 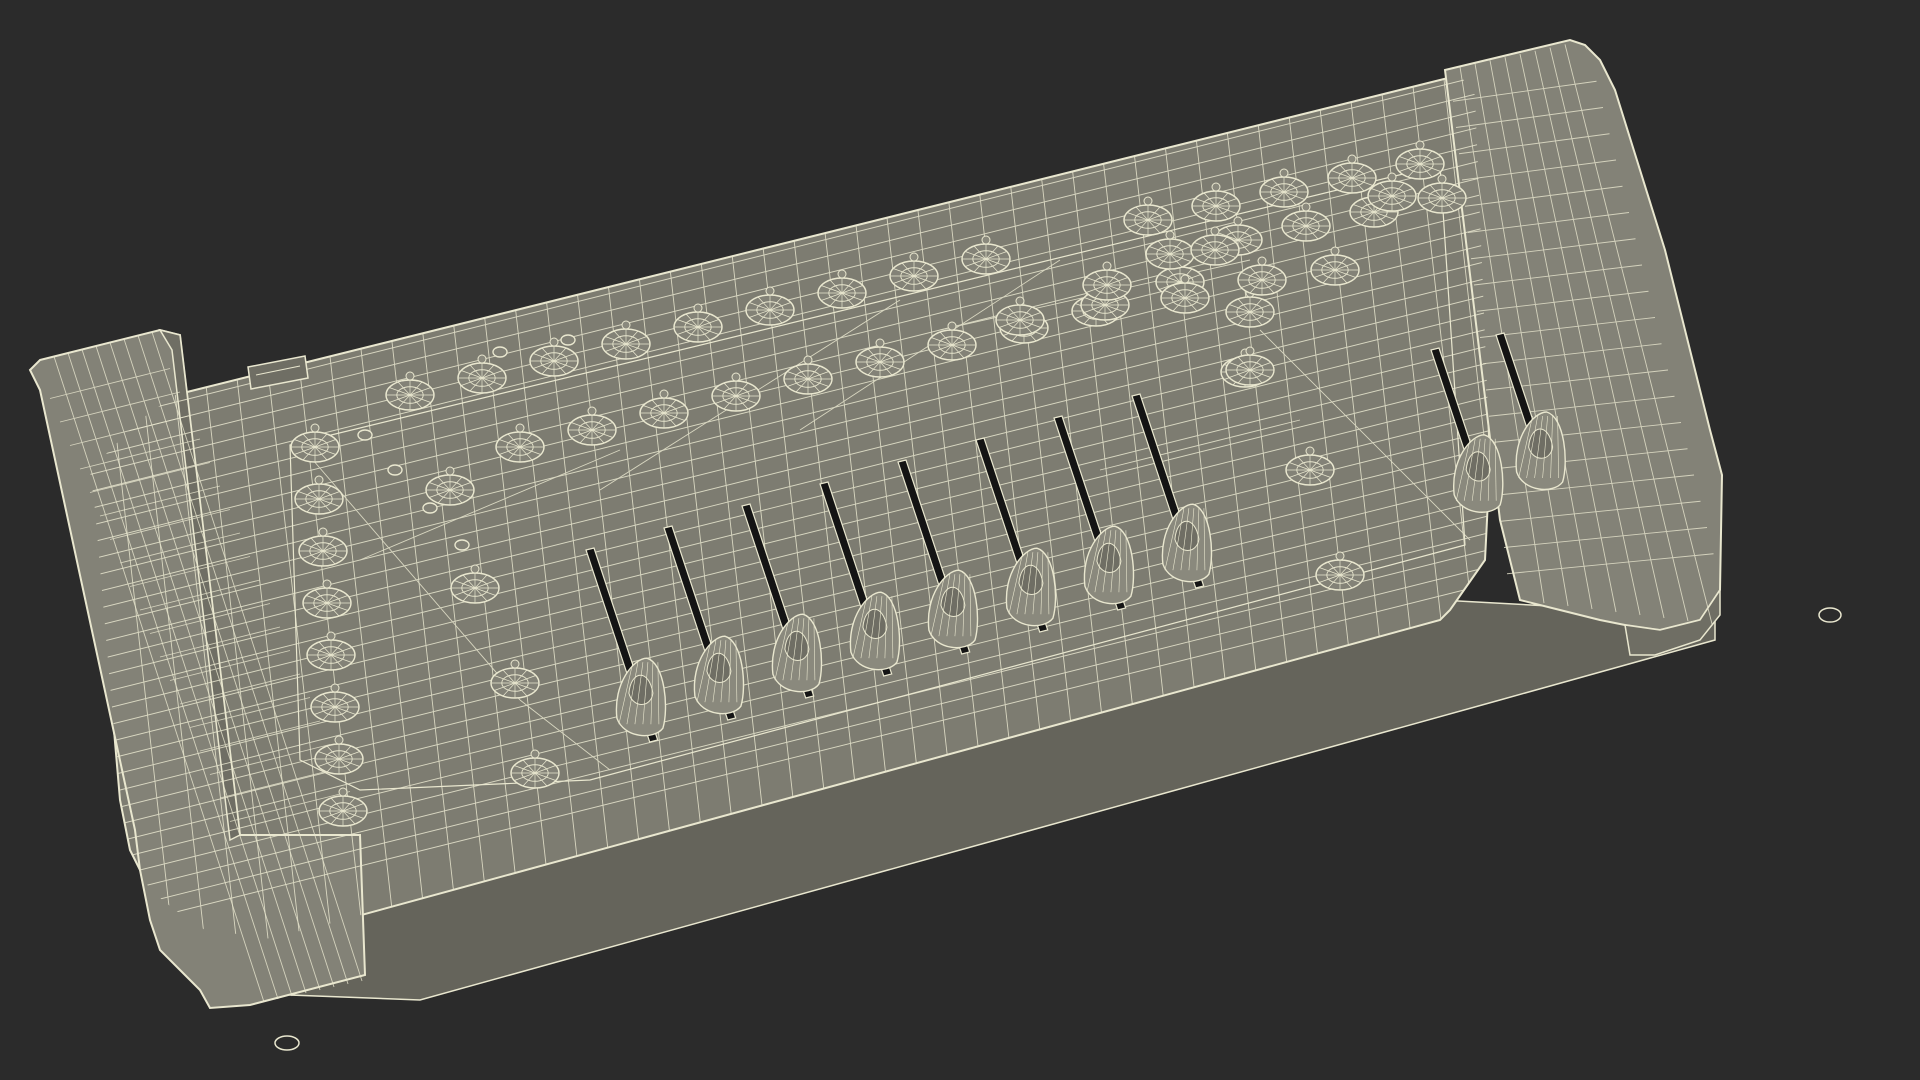 I want to click on mounting-hole-right, so click(x=1830, y=615).